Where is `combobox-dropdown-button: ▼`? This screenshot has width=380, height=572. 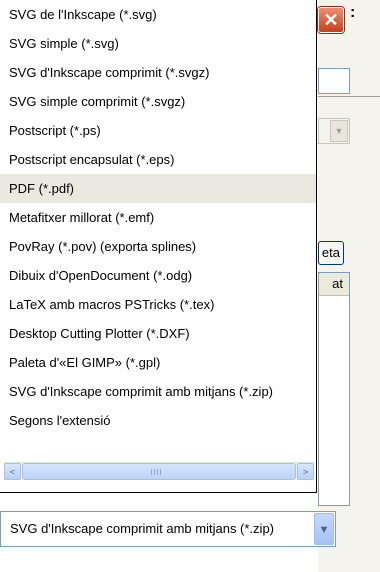 combobox-dropdown-button: ▼ is located at coordinates (324, 529).